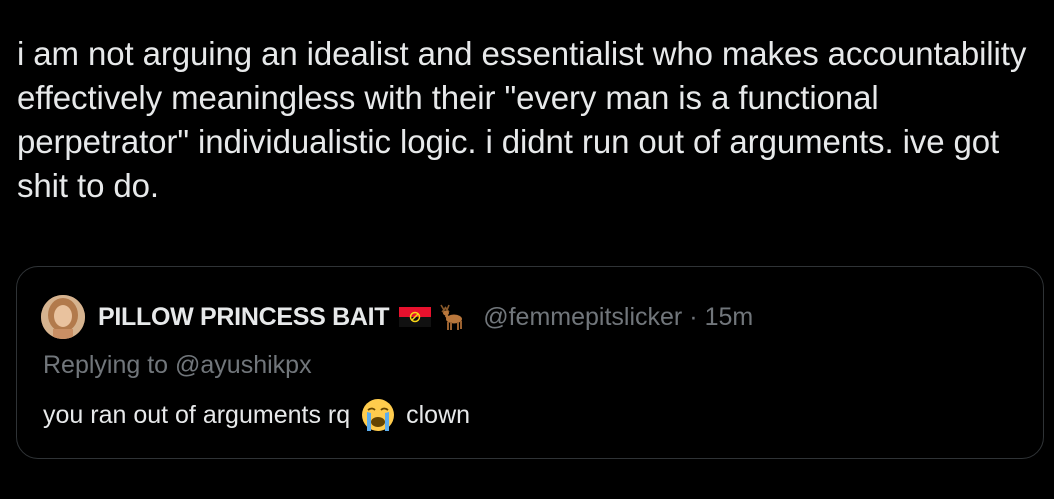 This screenshot has height=499, width=1054. Describe the element at coordinates (197, 414) in the screenshot. I see `quoted-text-start: you ran out of arguments rq` at that location.